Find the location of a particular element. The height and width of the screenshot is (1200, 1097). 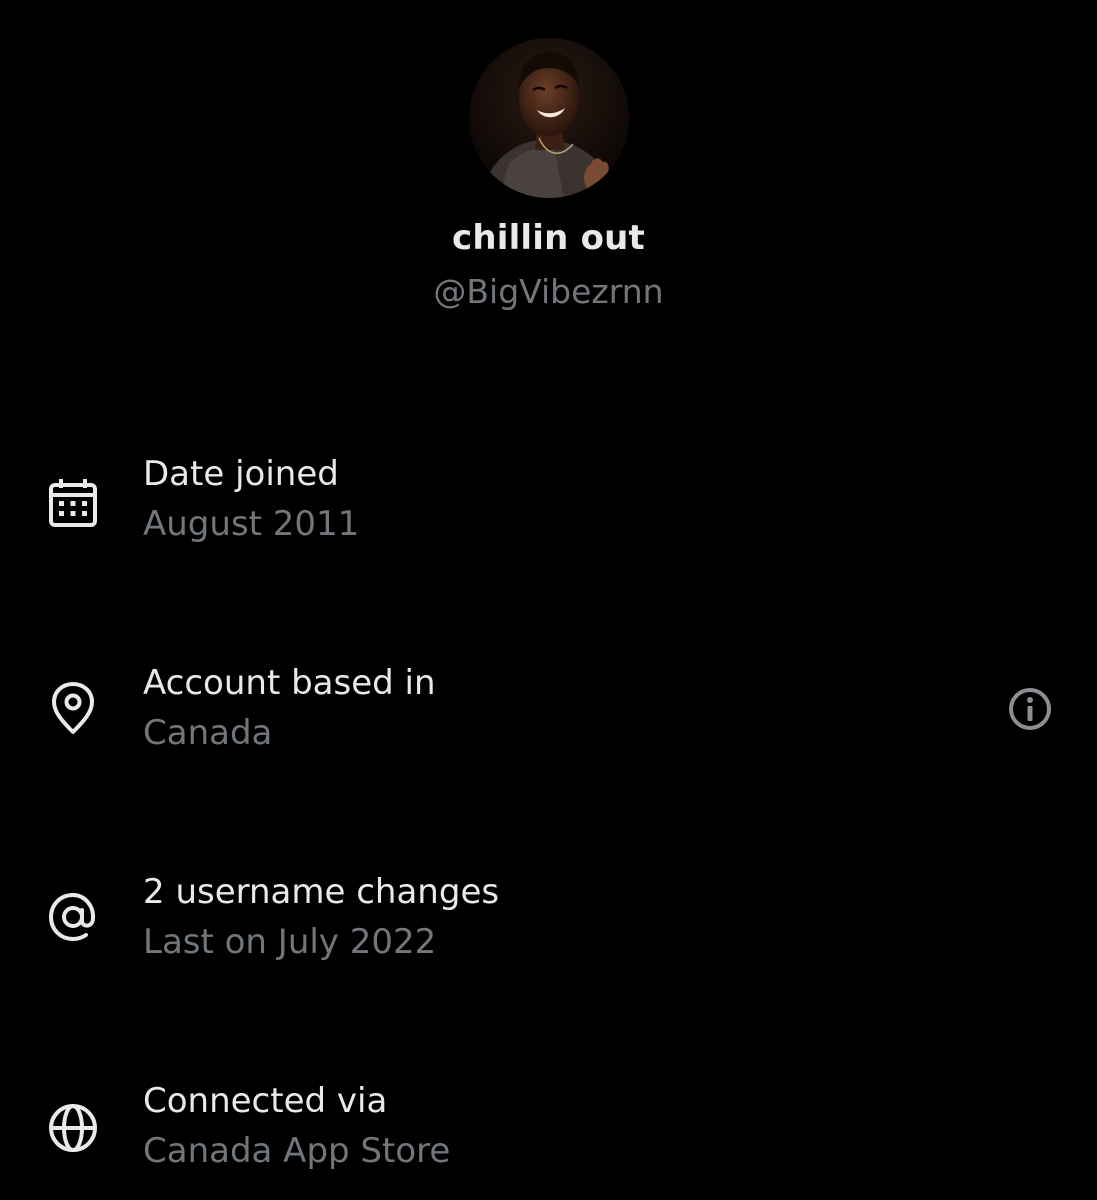

username-changes-value: Last on July 2022 is located at coordinates (290, 942).